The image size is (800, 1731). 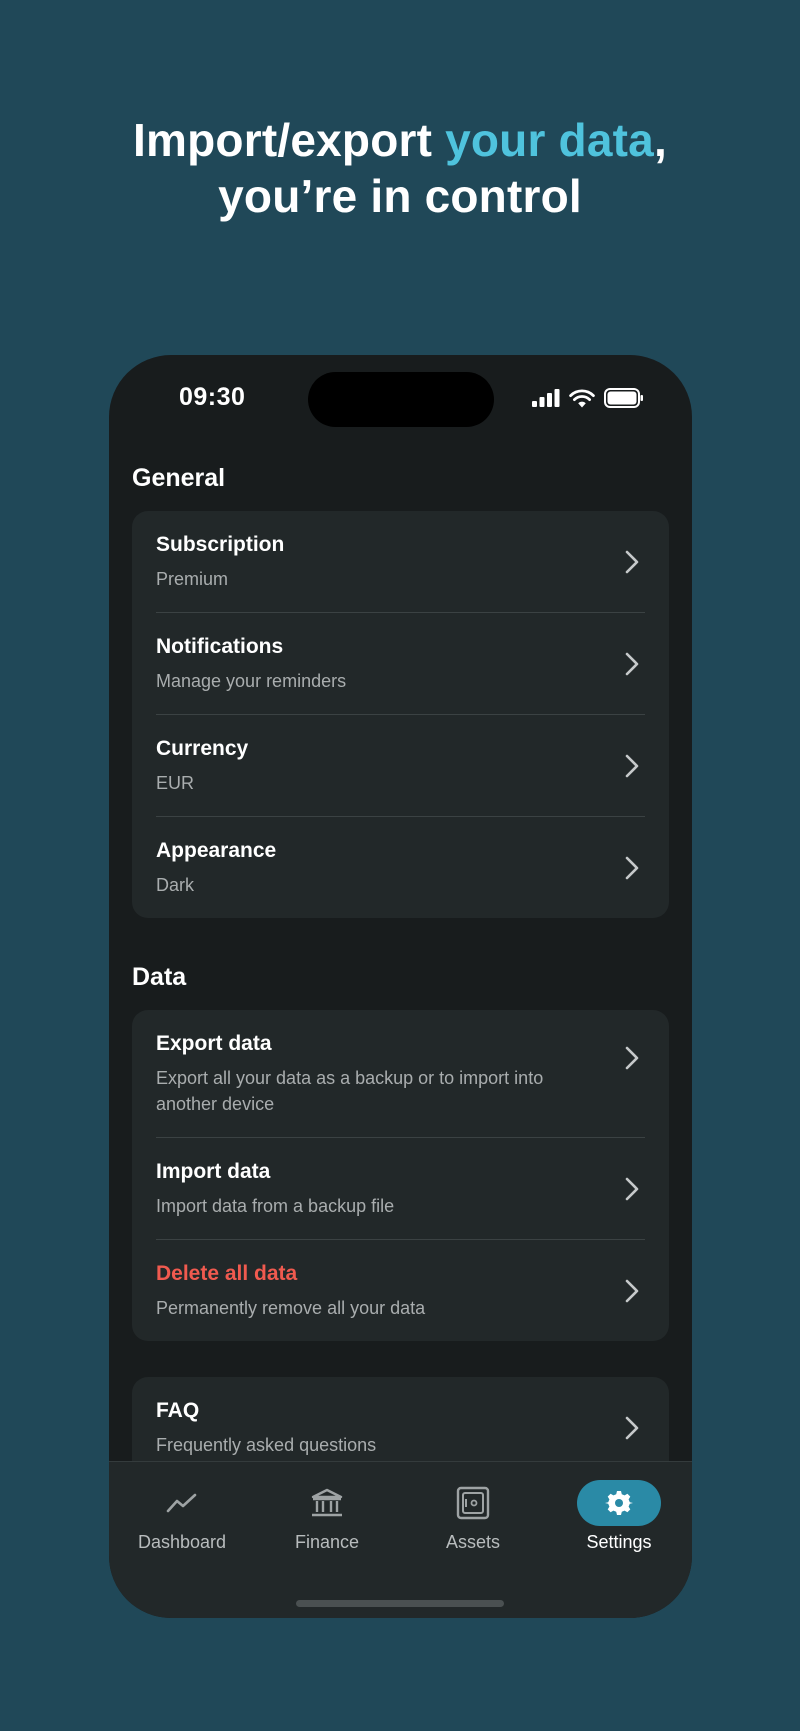 What do you see at coordinates (212, 397) in the screenshot?
I see `status-time: 09:30` at bounding box center [212, 397].